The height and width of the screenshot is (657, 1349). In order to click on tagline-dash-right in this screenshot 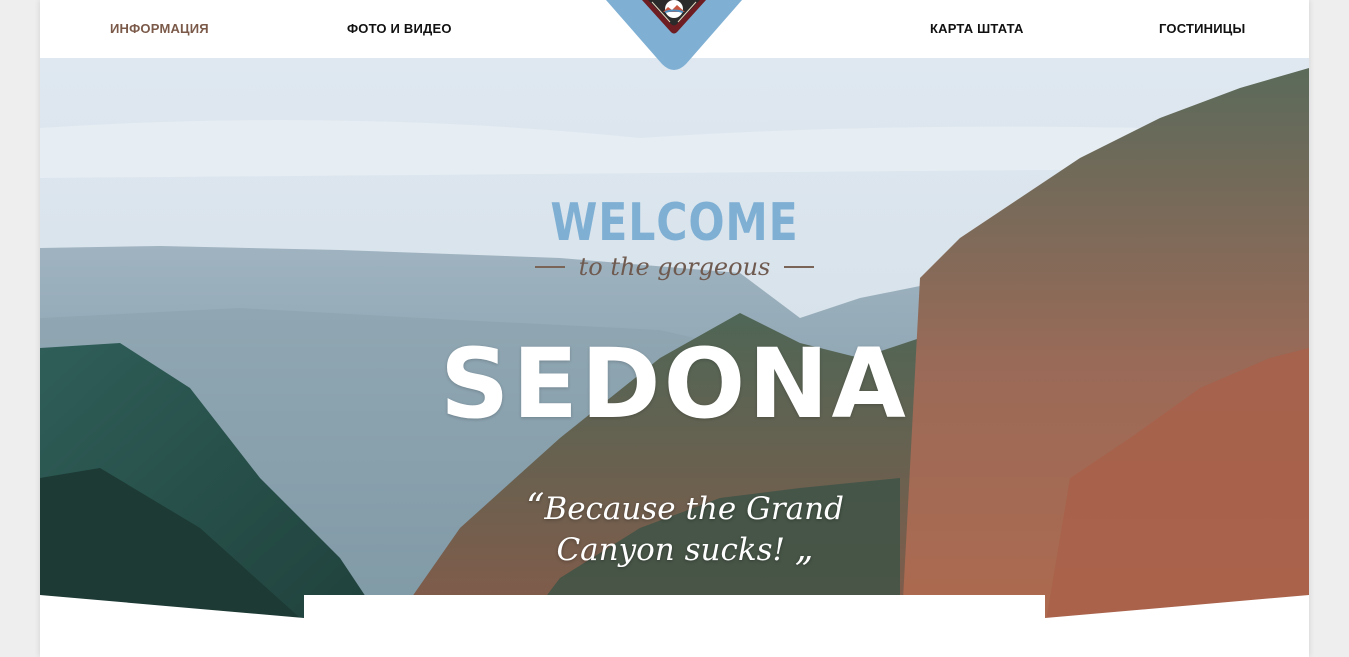, I will do `click(799, 267)`.